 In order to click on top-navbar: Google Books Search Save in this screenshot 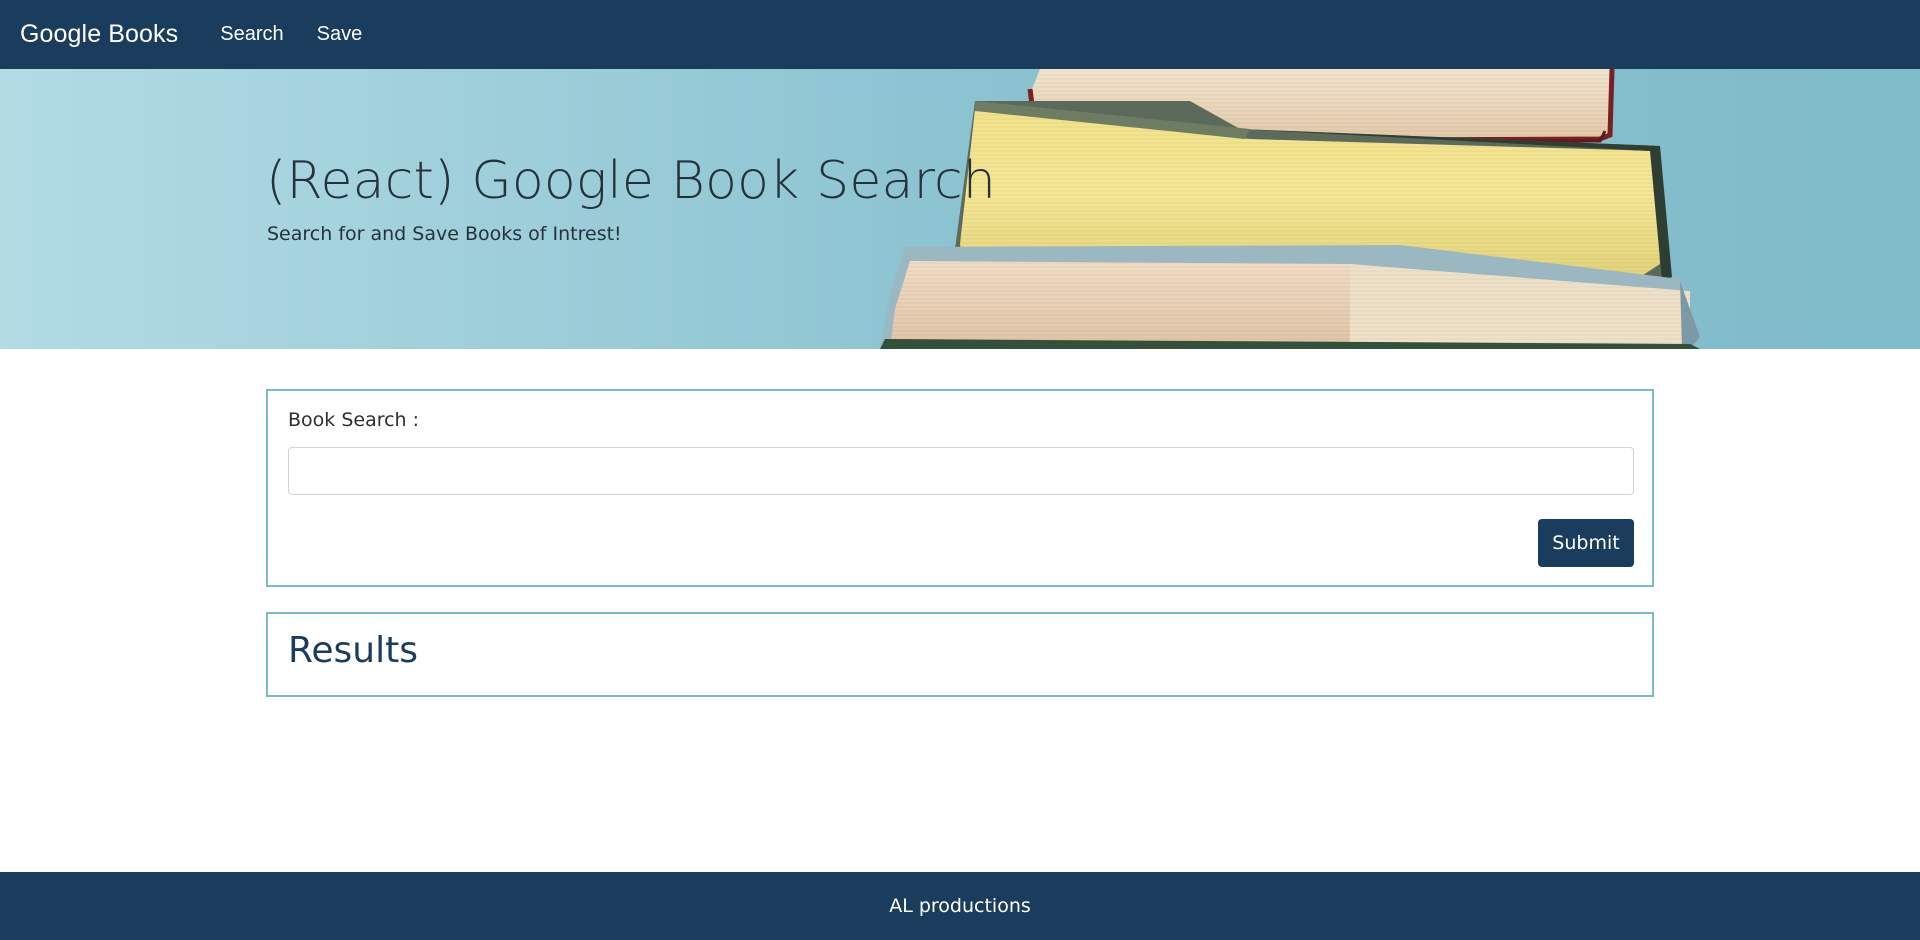, I will do `click(960, 34)`.